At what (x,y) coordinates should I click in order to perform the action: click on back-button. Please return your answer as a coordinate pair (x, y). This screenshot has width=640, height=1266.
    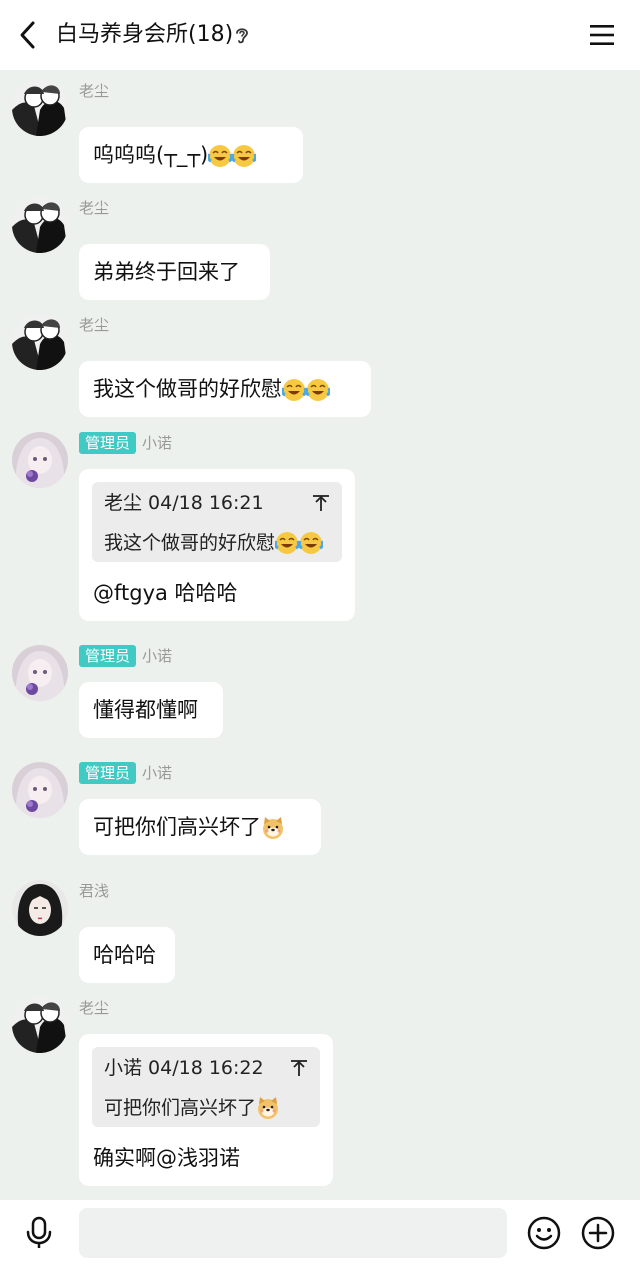
    Looking at the image, I should click on (28, 35).